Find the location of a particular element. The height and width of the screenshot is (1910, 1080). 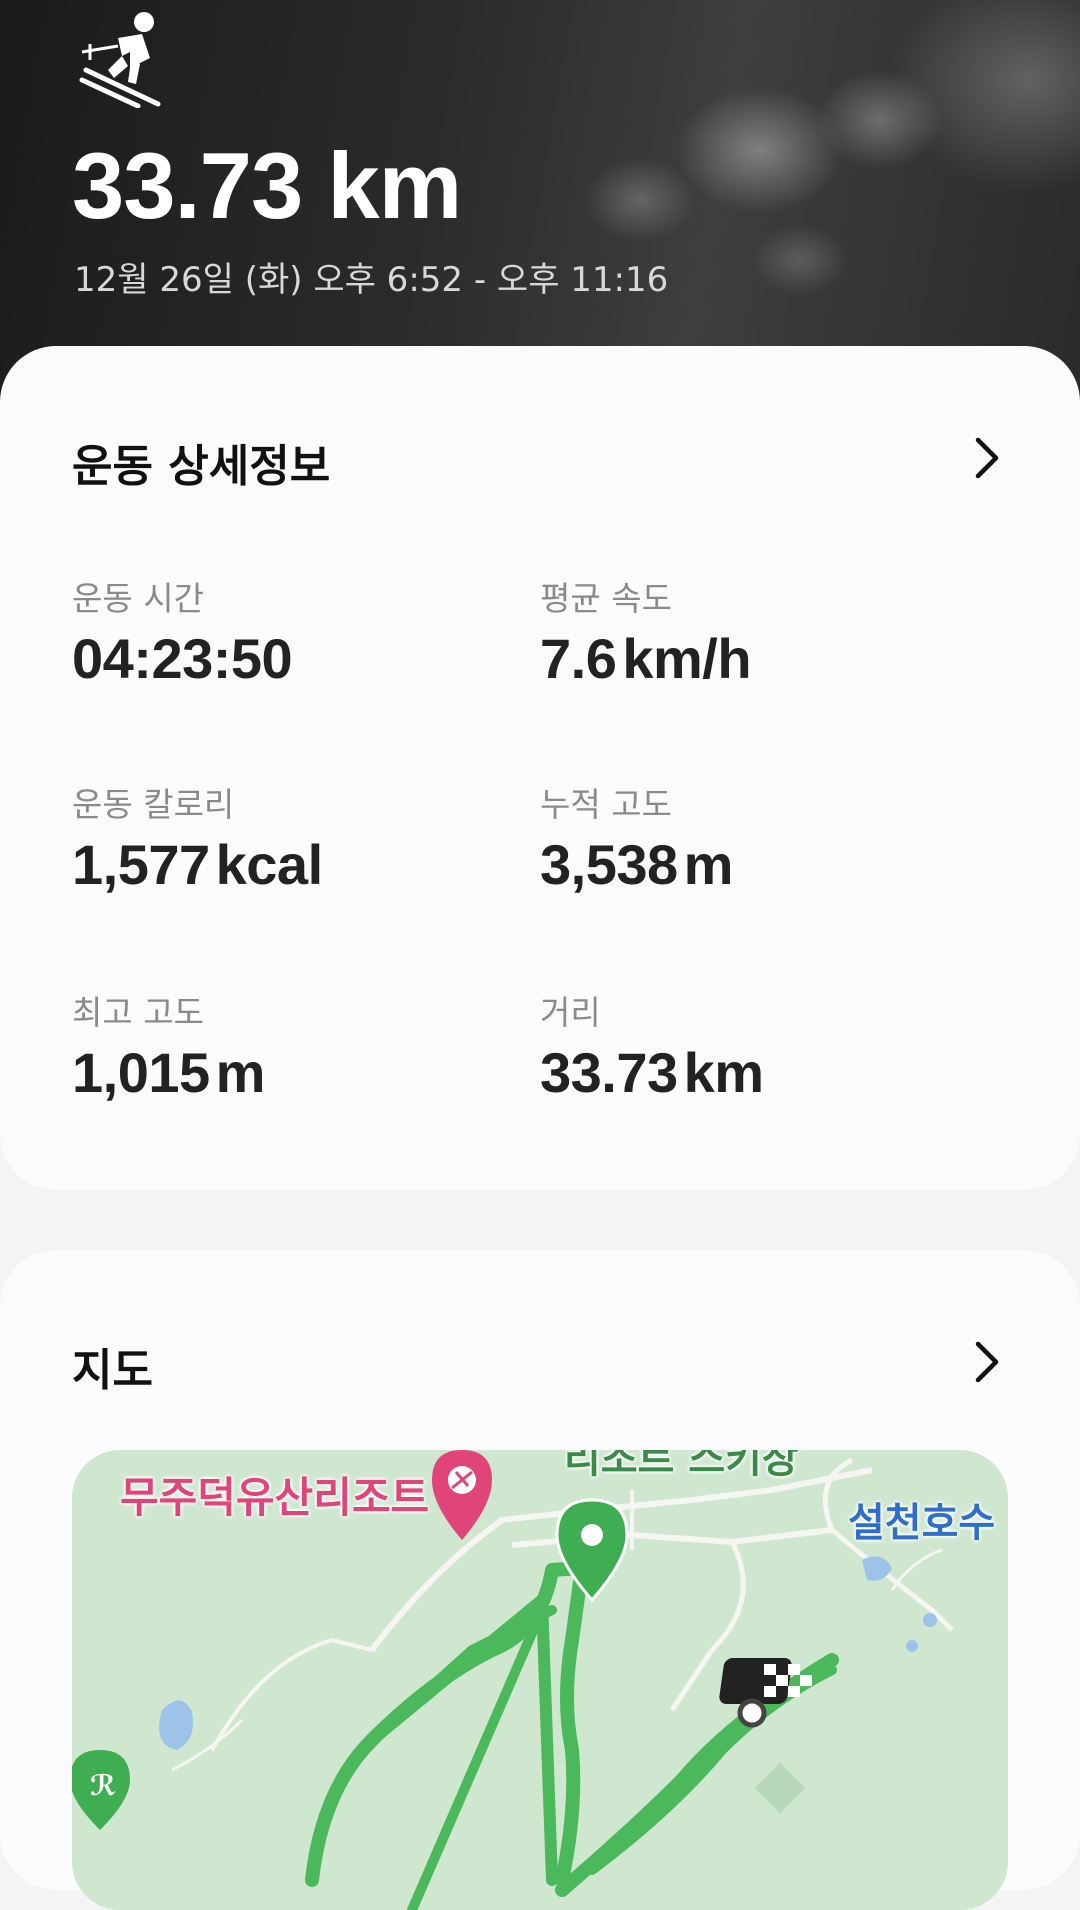

map-label-resort: 무주덕유산리조트 is located at coordinates (275, 1497).